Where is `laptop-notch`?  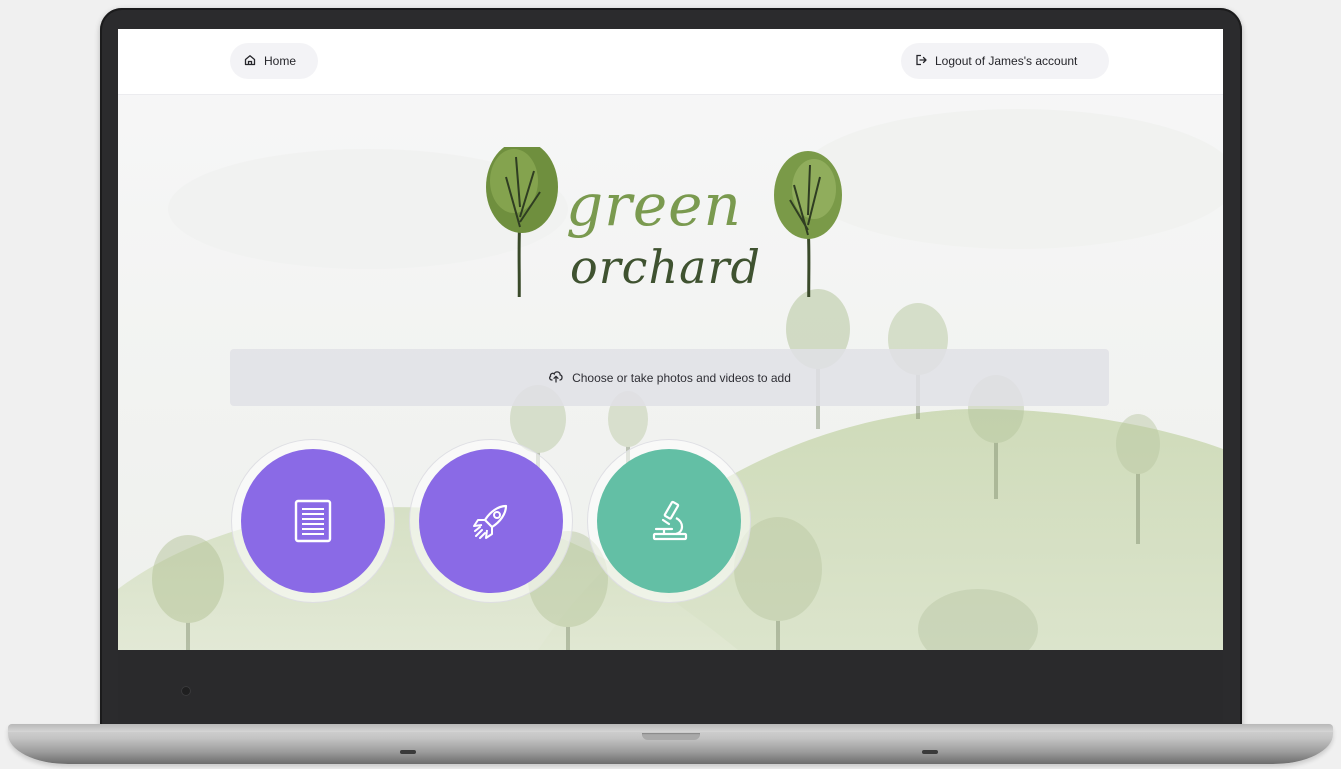 laptop-notch is located at coordinates (671, 736).